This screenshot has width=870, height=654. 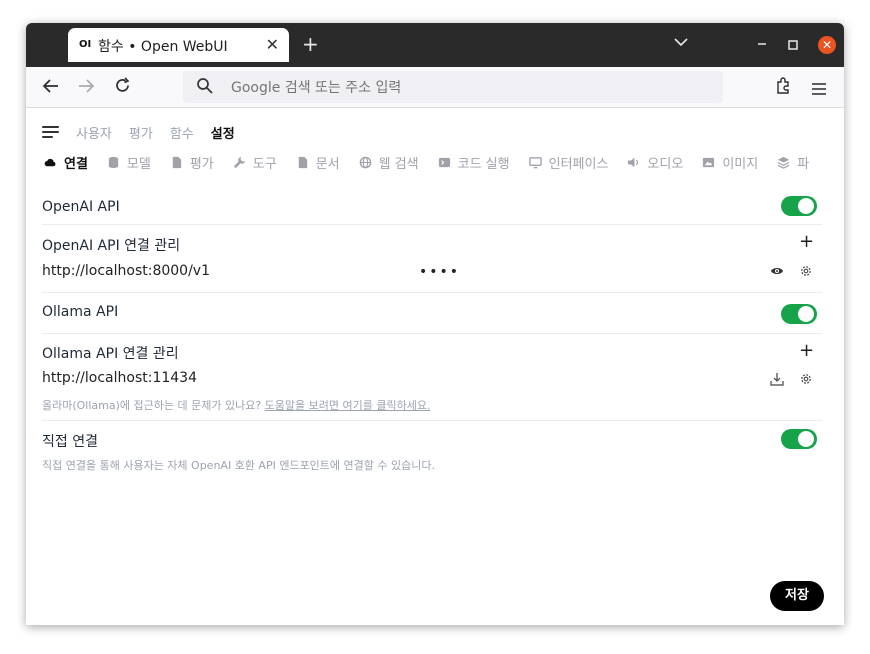 What do you see at coordinates (302, 162) in the screenshot?
I see `file-icon` at bounding box center [302, 162].